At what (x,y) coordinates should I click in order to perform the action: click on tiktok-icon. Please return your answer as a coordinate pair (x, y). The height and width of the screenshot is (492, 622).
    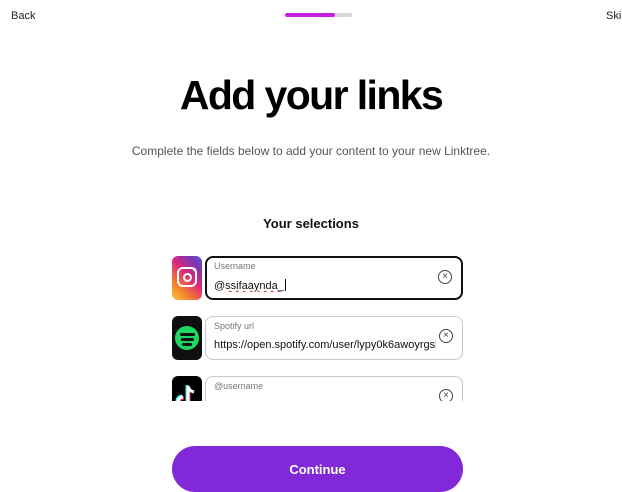
    Looking at the image, I should click on (187, 388).